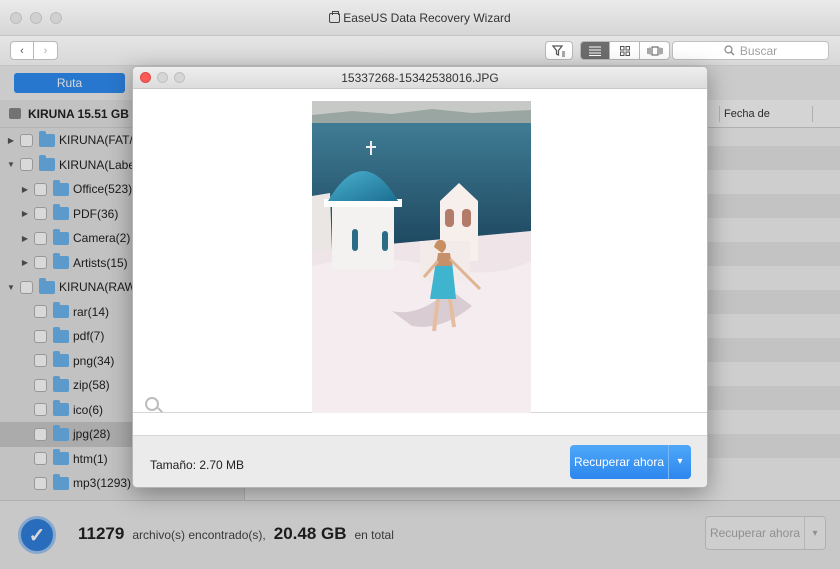  I want to click on view-mode-group, so click(625, 50).